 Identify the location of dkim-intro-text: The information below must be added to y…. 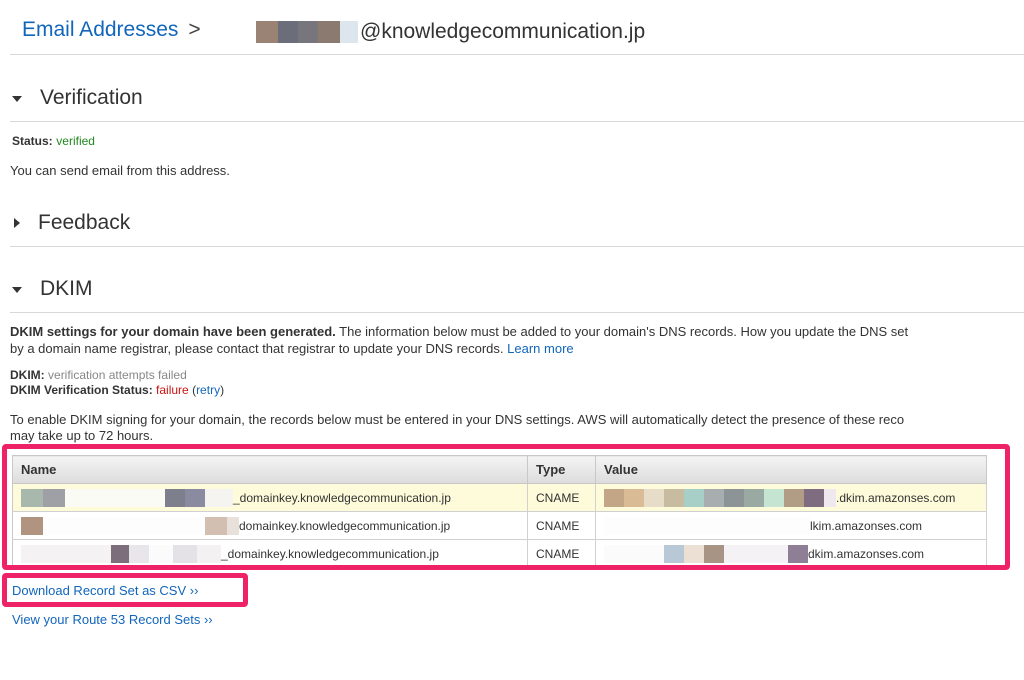
(622, 331).